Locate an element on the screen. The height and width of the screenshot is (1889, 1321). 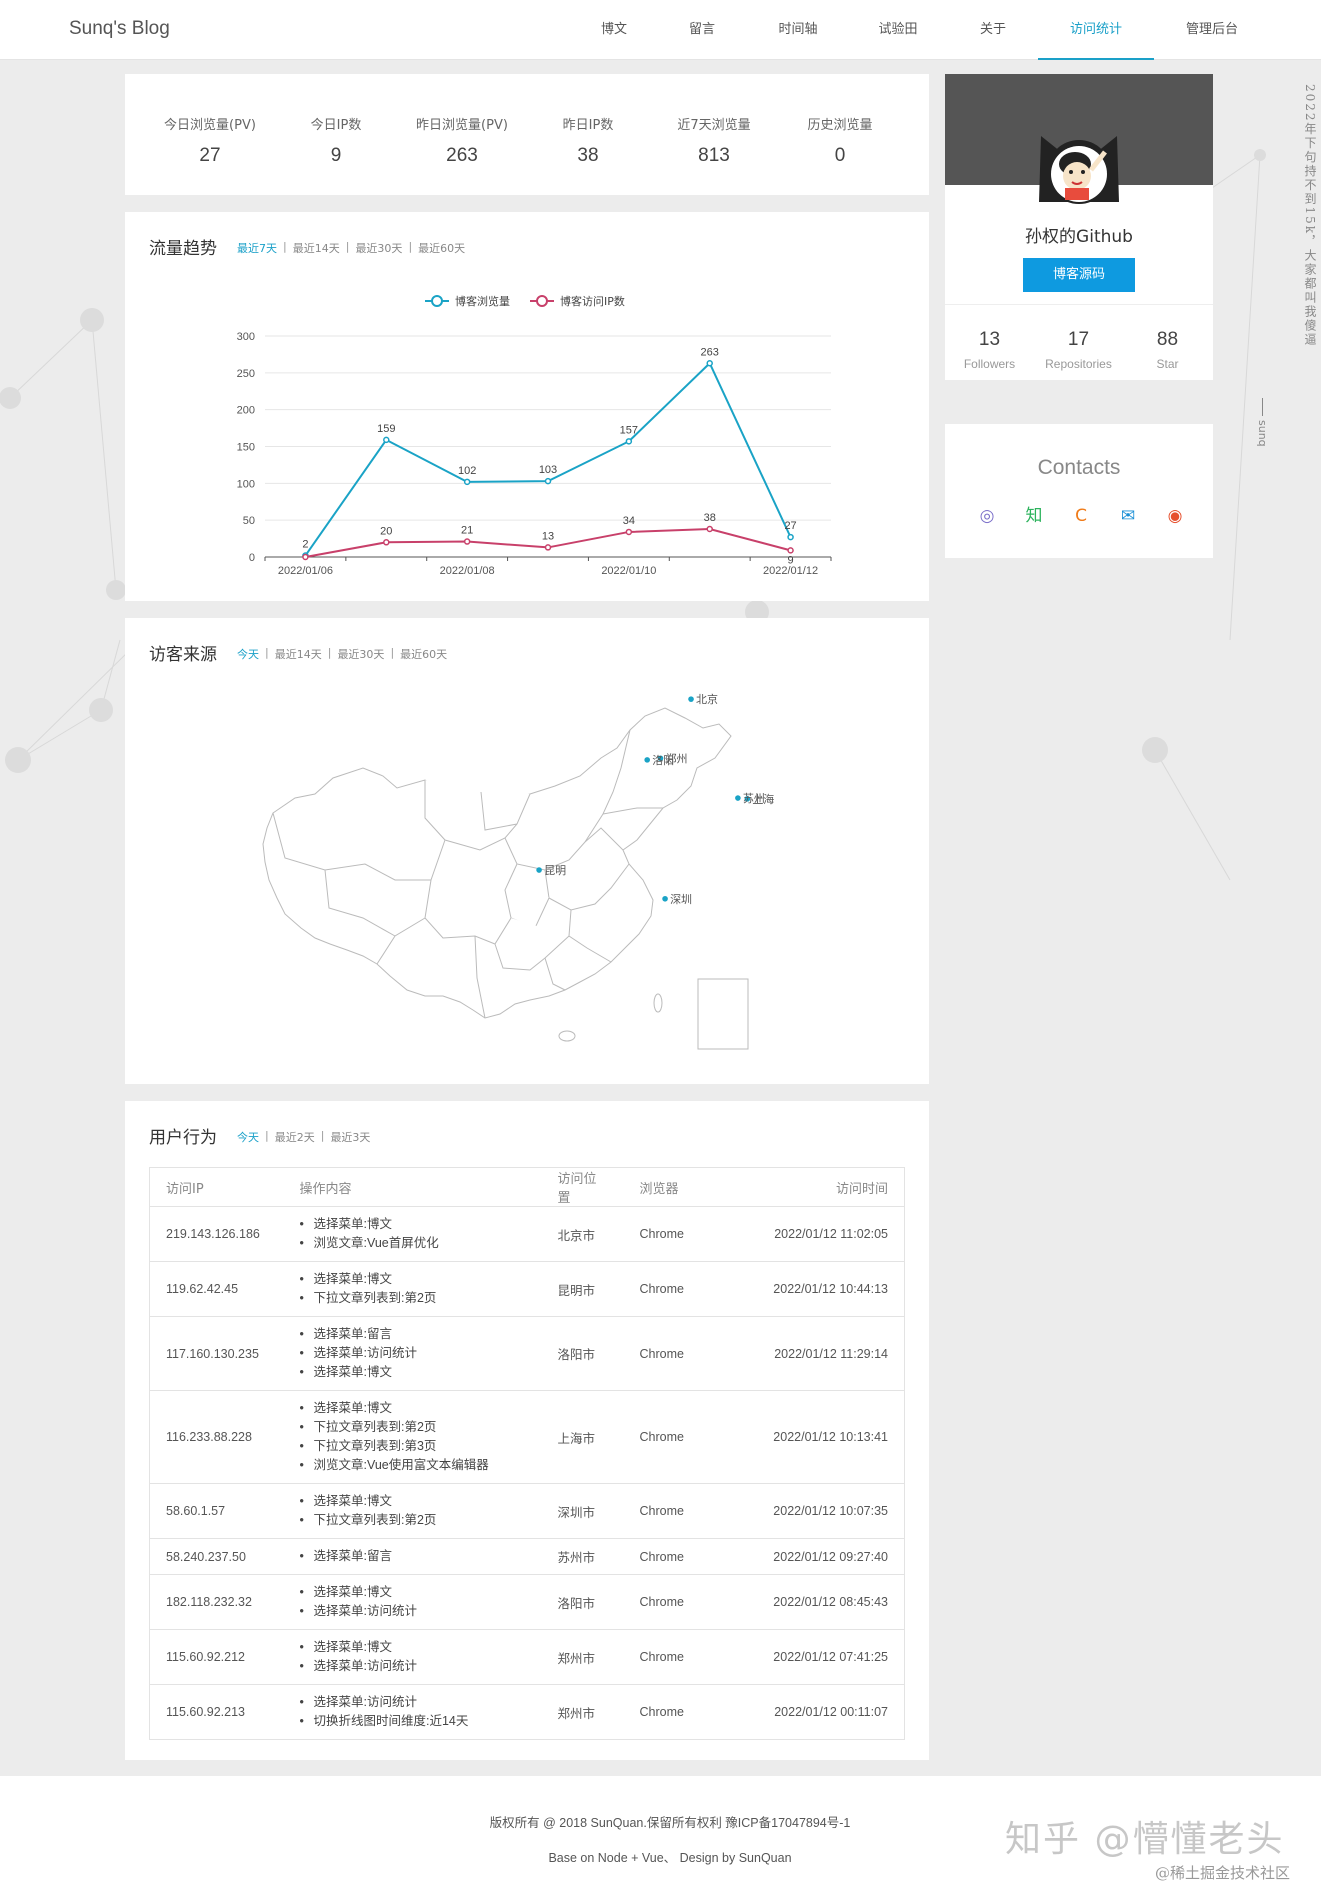
nav-item-timeline: 时间轴 is located at coordinates (798, 30).